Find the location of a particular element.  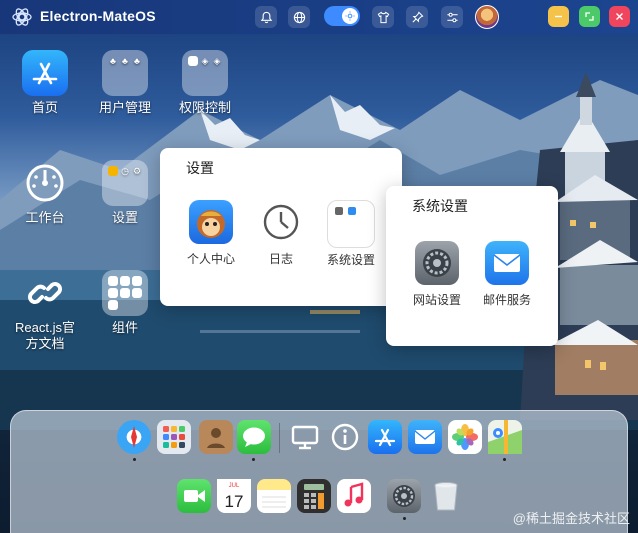

monkey-avatar-icon is located at coordinates (211, 222).